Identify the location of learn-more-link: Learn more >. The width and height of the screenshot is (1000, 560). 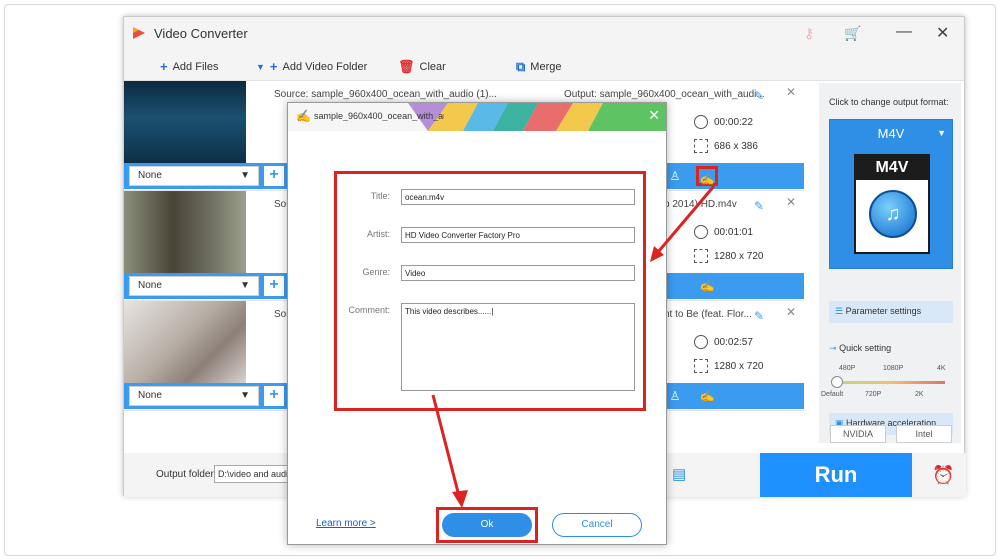
(346, 523).